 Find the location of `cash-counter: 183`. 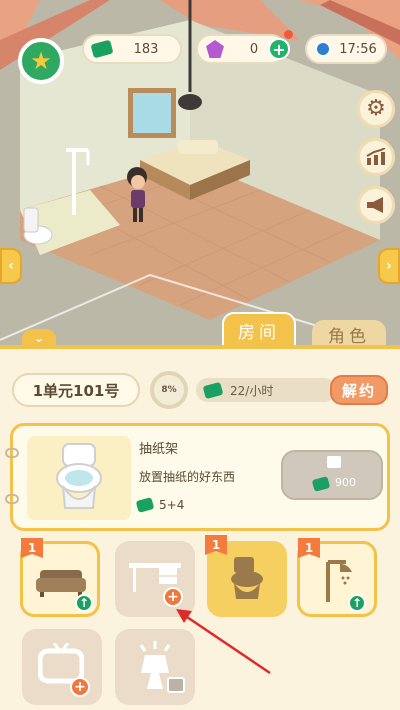

cash-counter: 183 is located at coordinates (132, 49).